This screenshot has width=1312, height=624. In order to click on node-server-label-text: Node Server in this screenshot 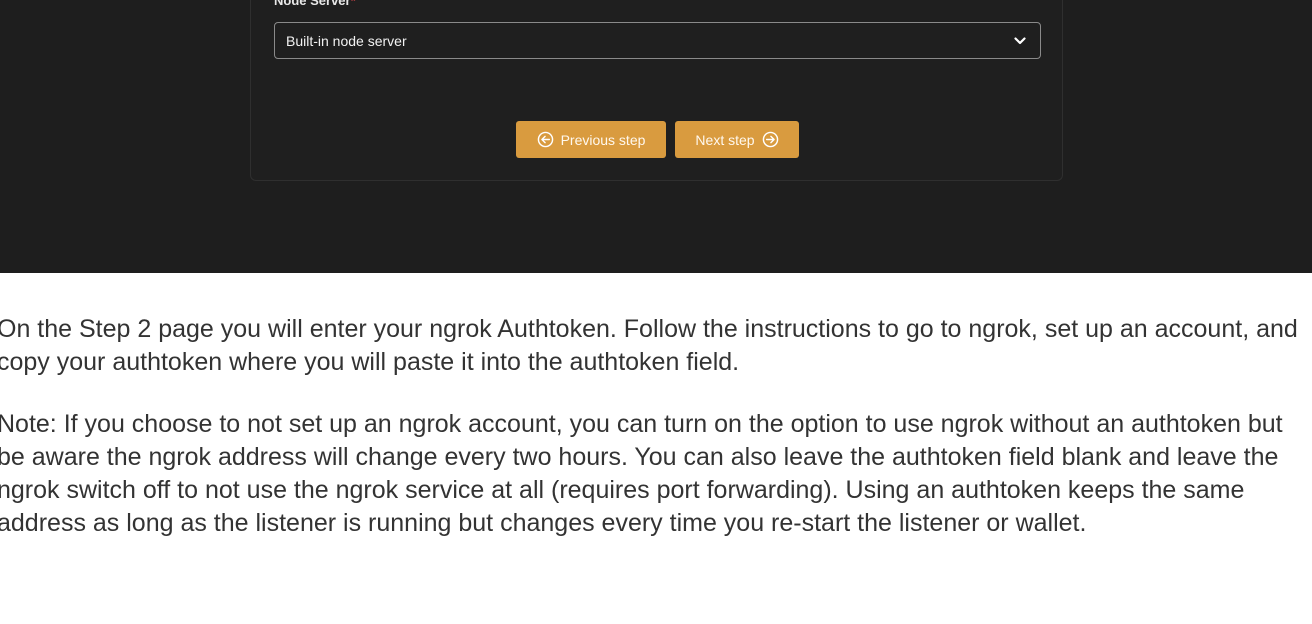, I will do `click(312, 4)`.